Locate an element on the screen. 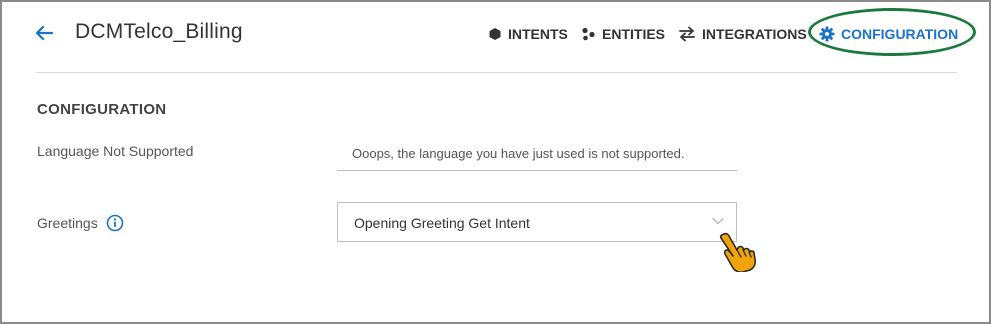 The width and height of the screenshot is (991, 324). tab-configuration: CONFIGURATION is located at coordinates (888, 34).